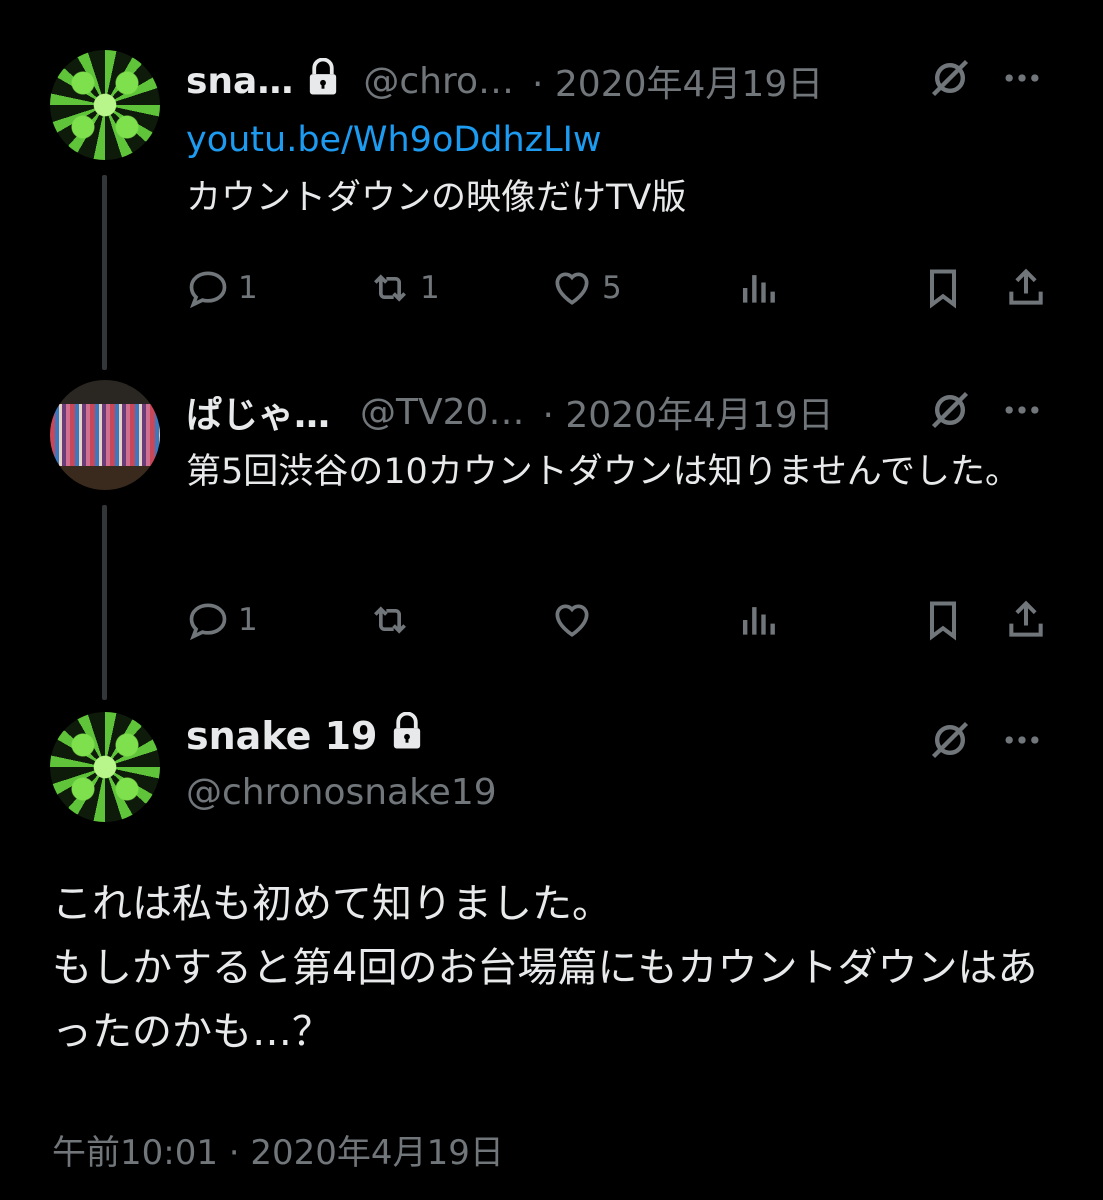 The height and width of the screenshot is (1200, 1103). I want to click on action-bar: 1 1 5, so click(621, 291).